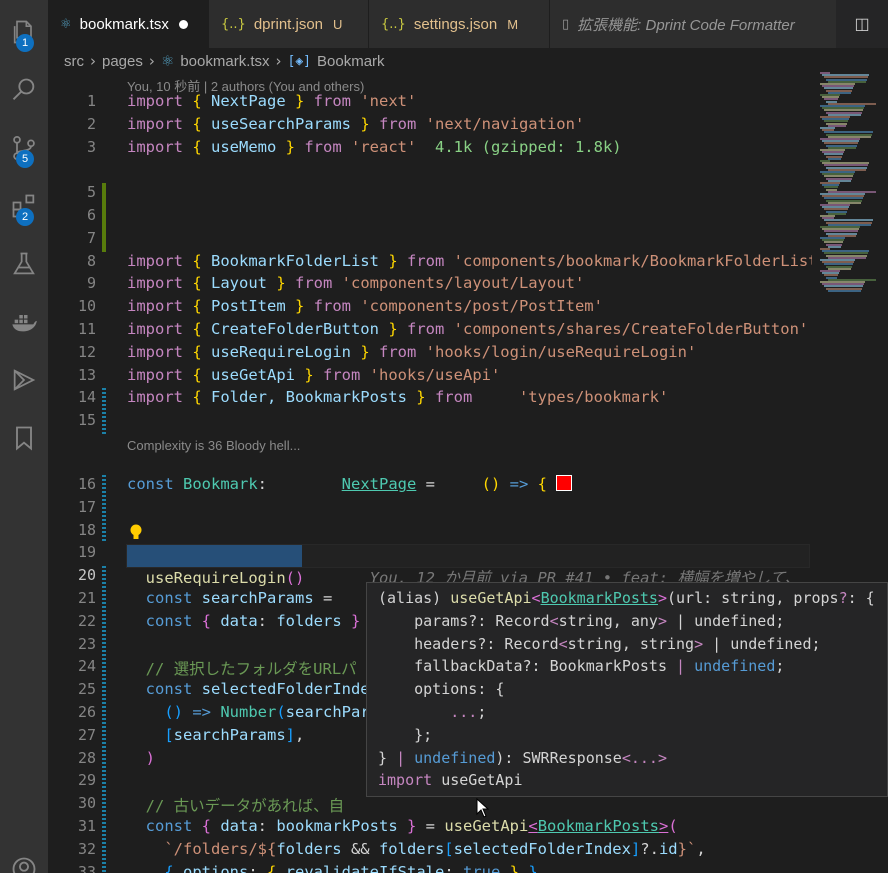 This screenshot has width=888, height=873. What do you see at coordinates (72, 666) in the screenshot?
I see `line-number: 24` at bounding box center [72, 666].